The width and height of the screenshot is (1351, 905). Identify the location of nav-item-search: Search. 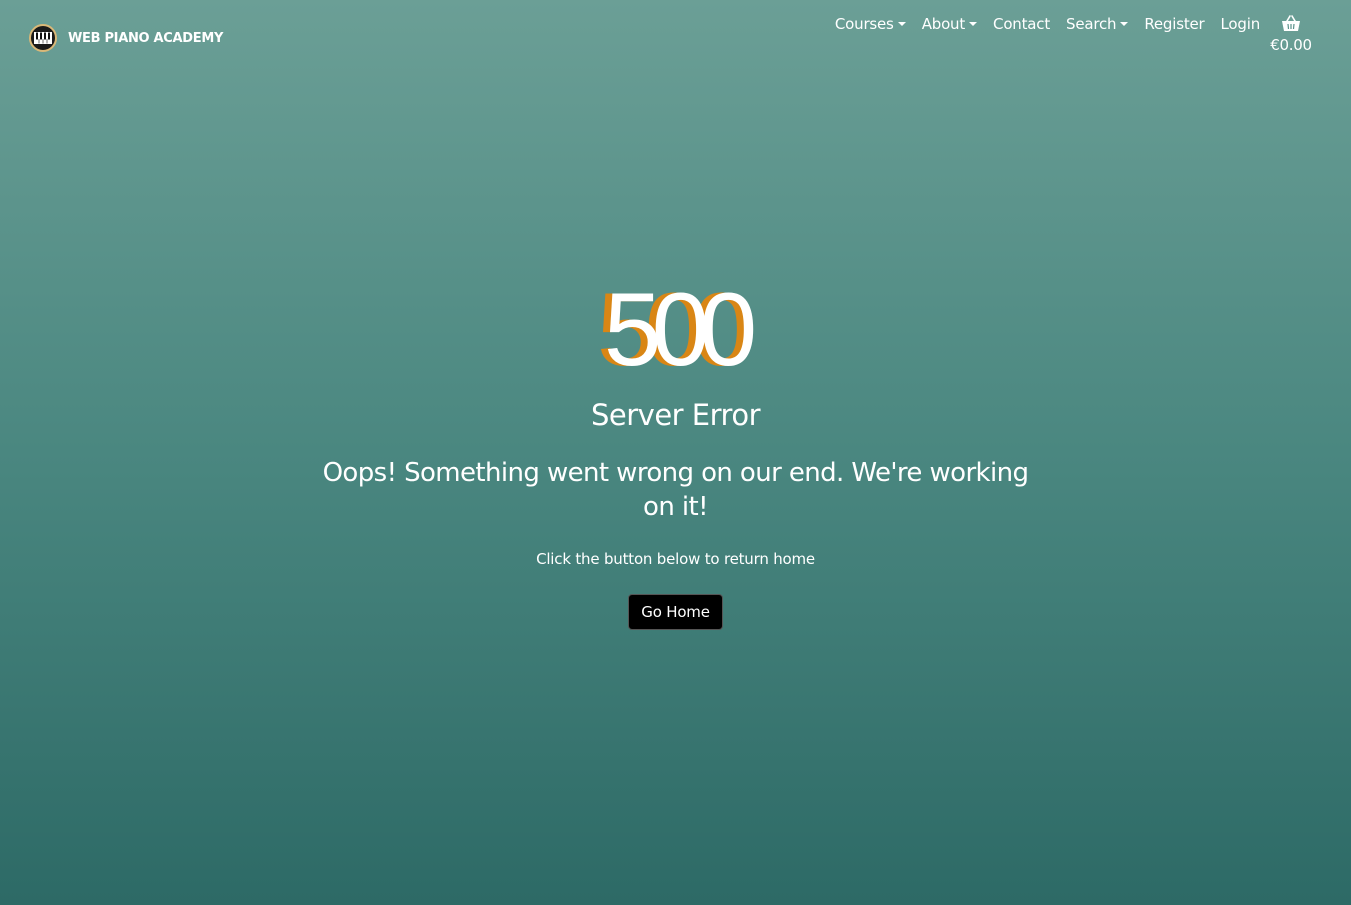
(1097, 24).